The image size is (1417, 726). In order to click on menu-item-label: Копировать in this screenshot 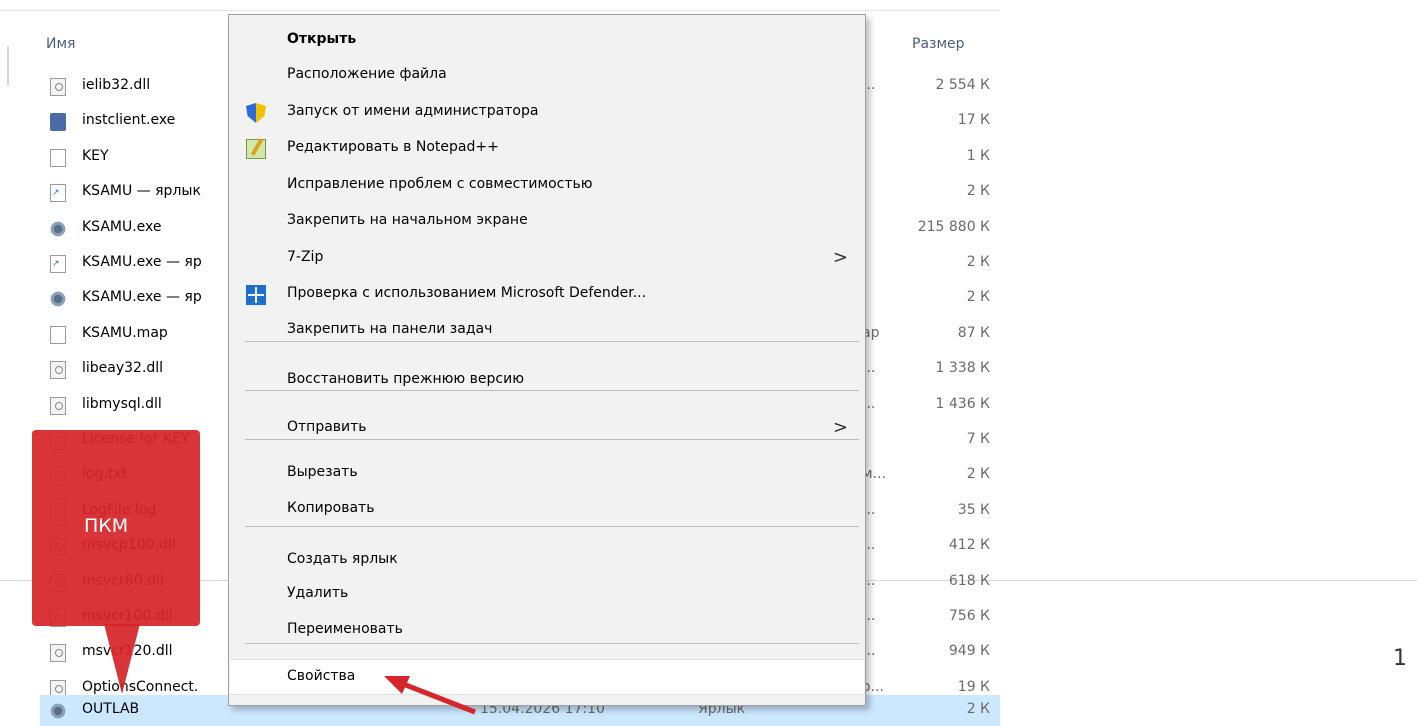, I will do `click(331, 508)`.